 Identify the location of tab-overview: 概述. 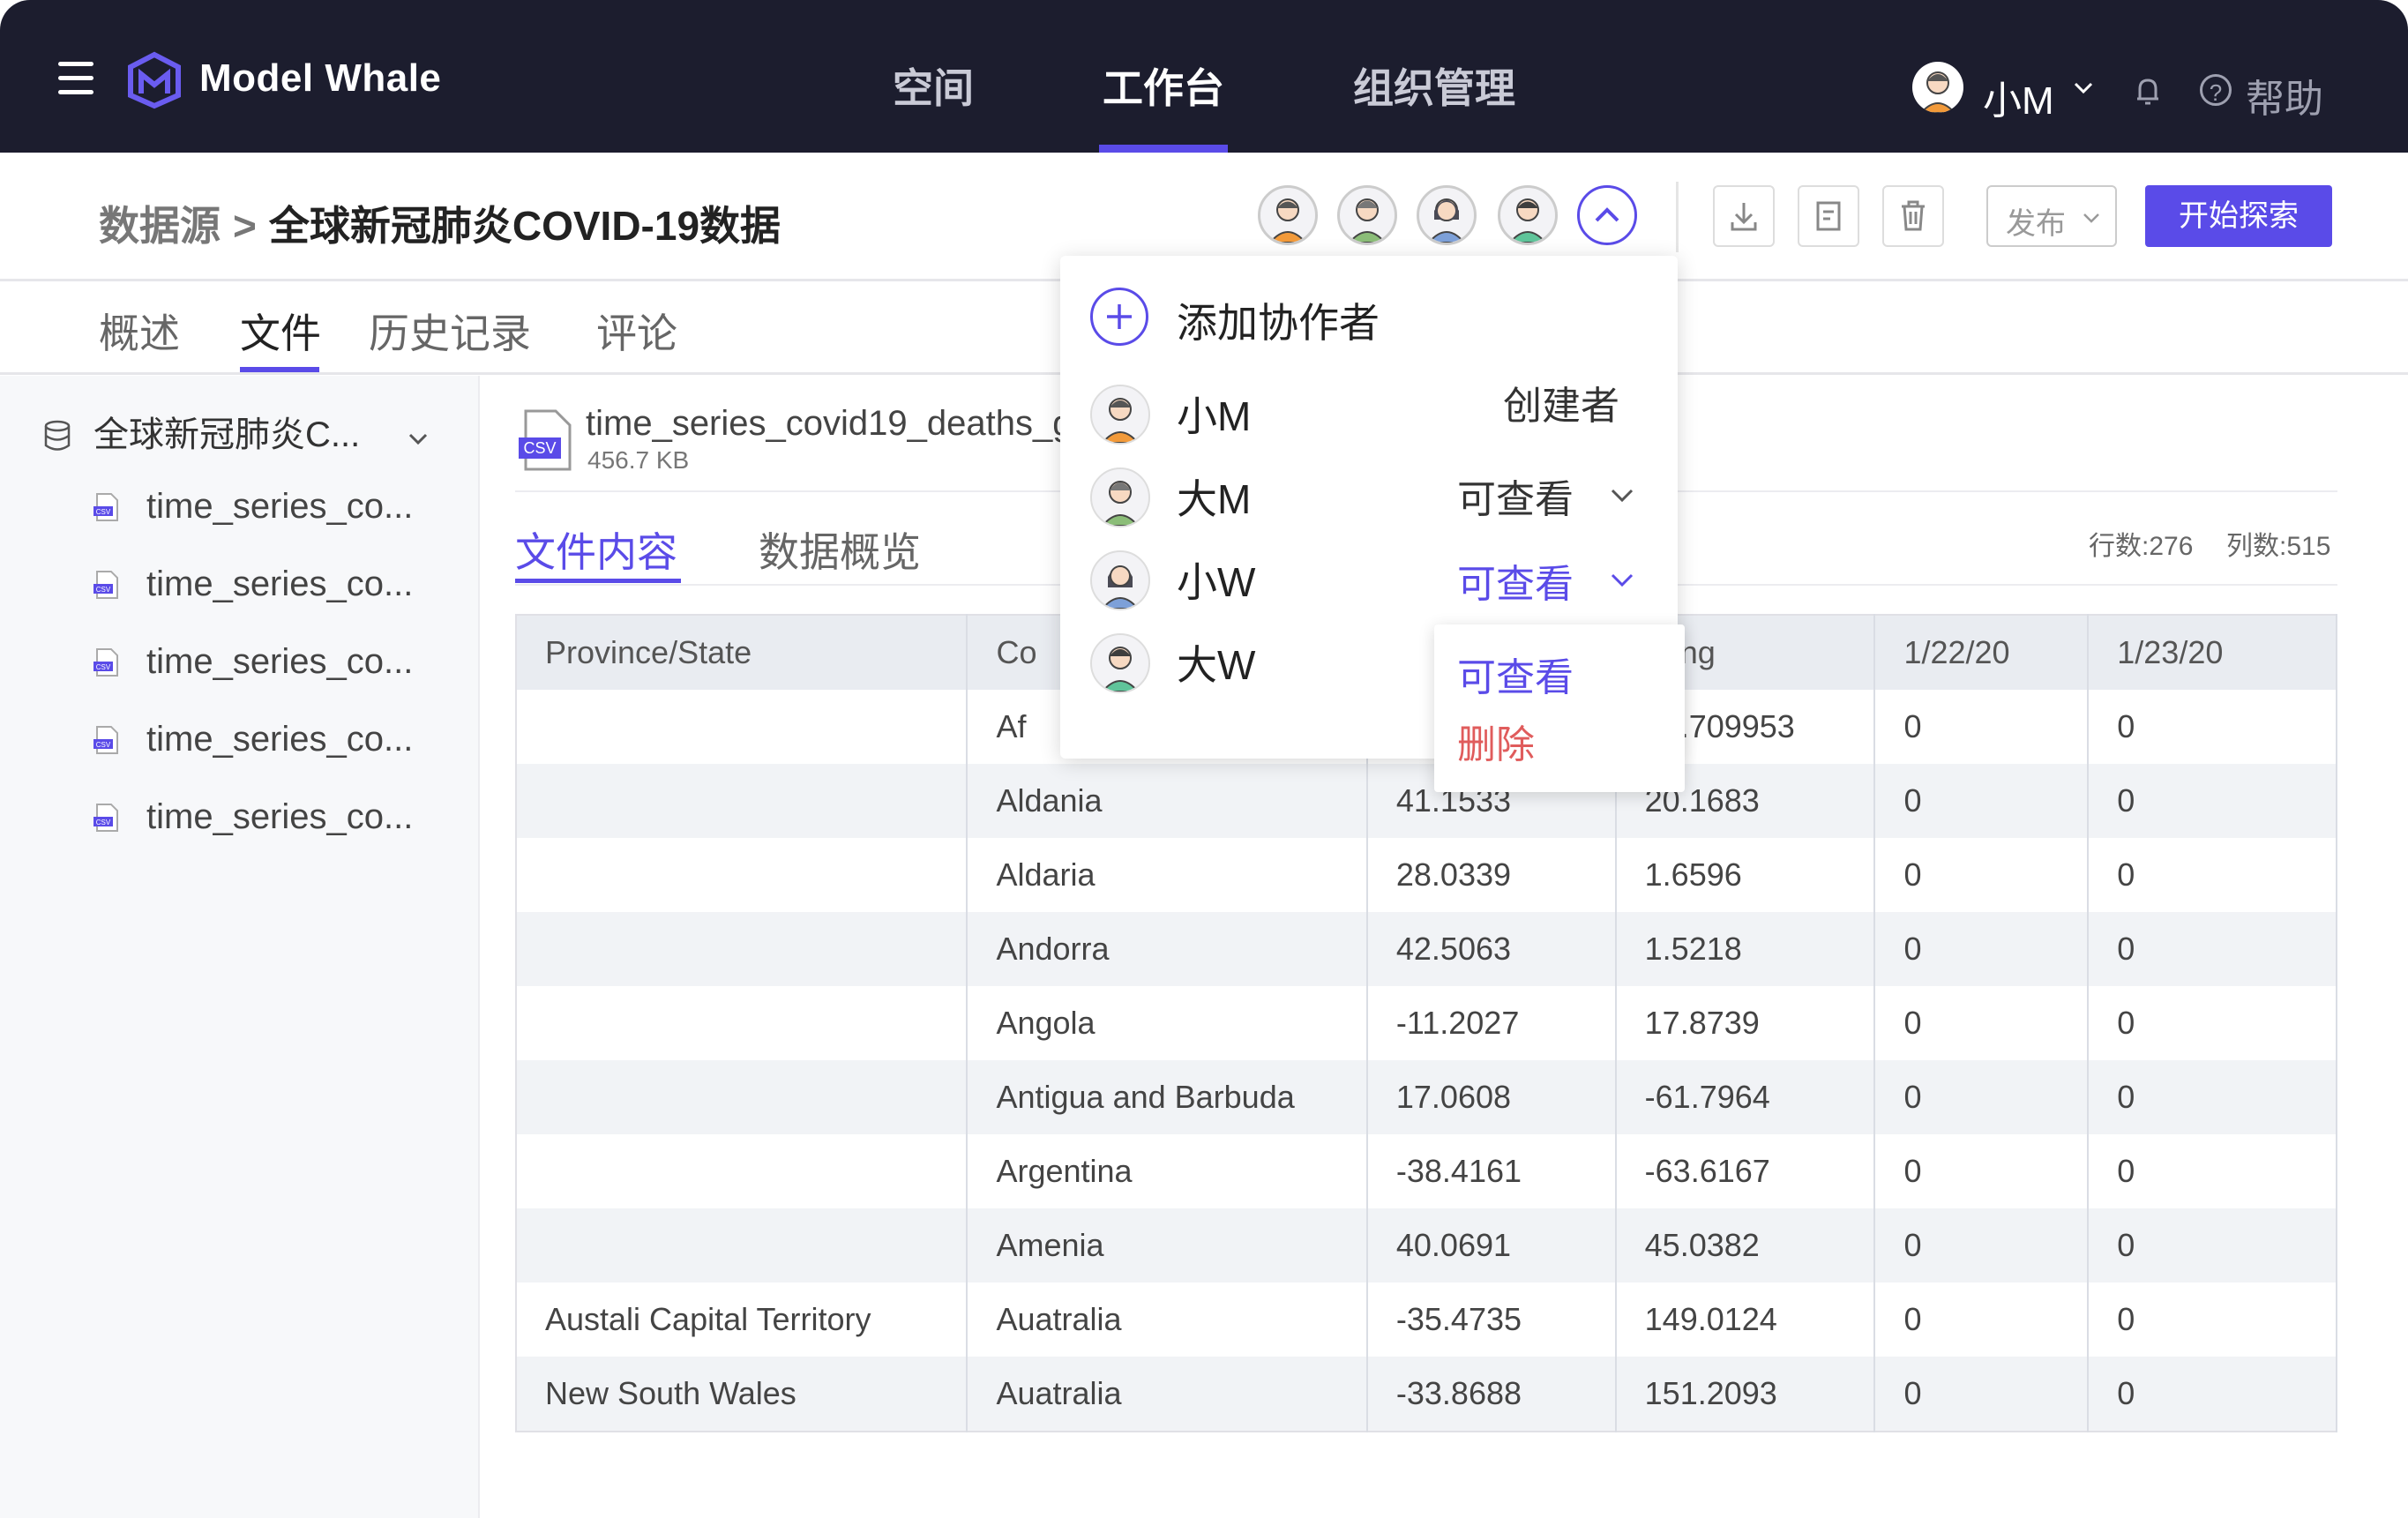
(139, 331).